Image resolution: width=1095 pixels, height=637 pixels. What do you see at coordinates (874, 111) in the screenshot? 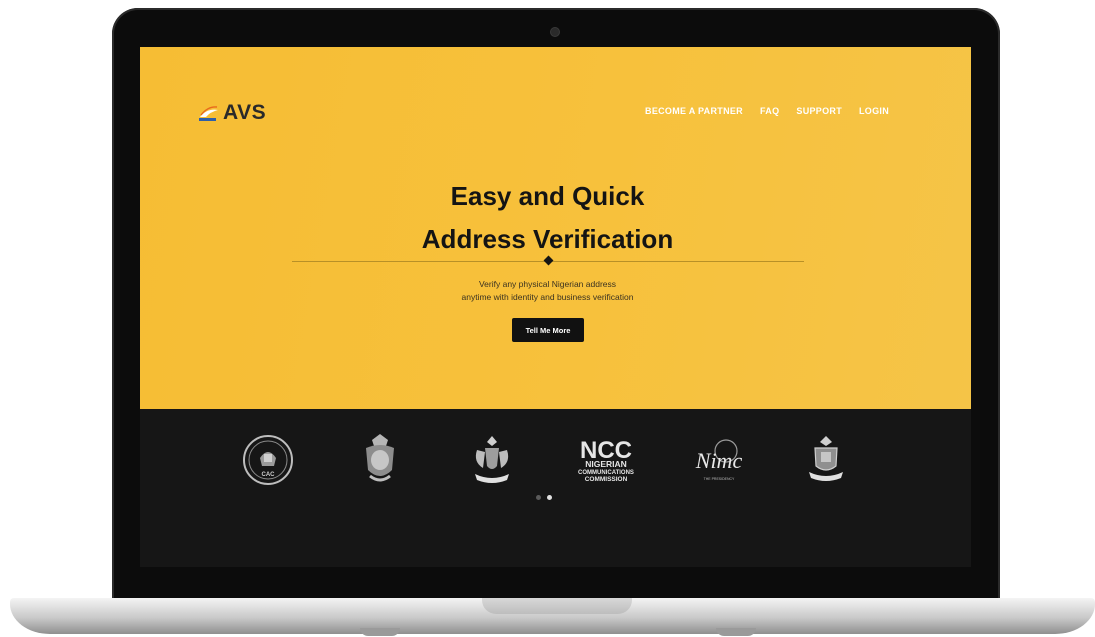
I see `nav-login: LOGIN` at bounding box center [874, 111].